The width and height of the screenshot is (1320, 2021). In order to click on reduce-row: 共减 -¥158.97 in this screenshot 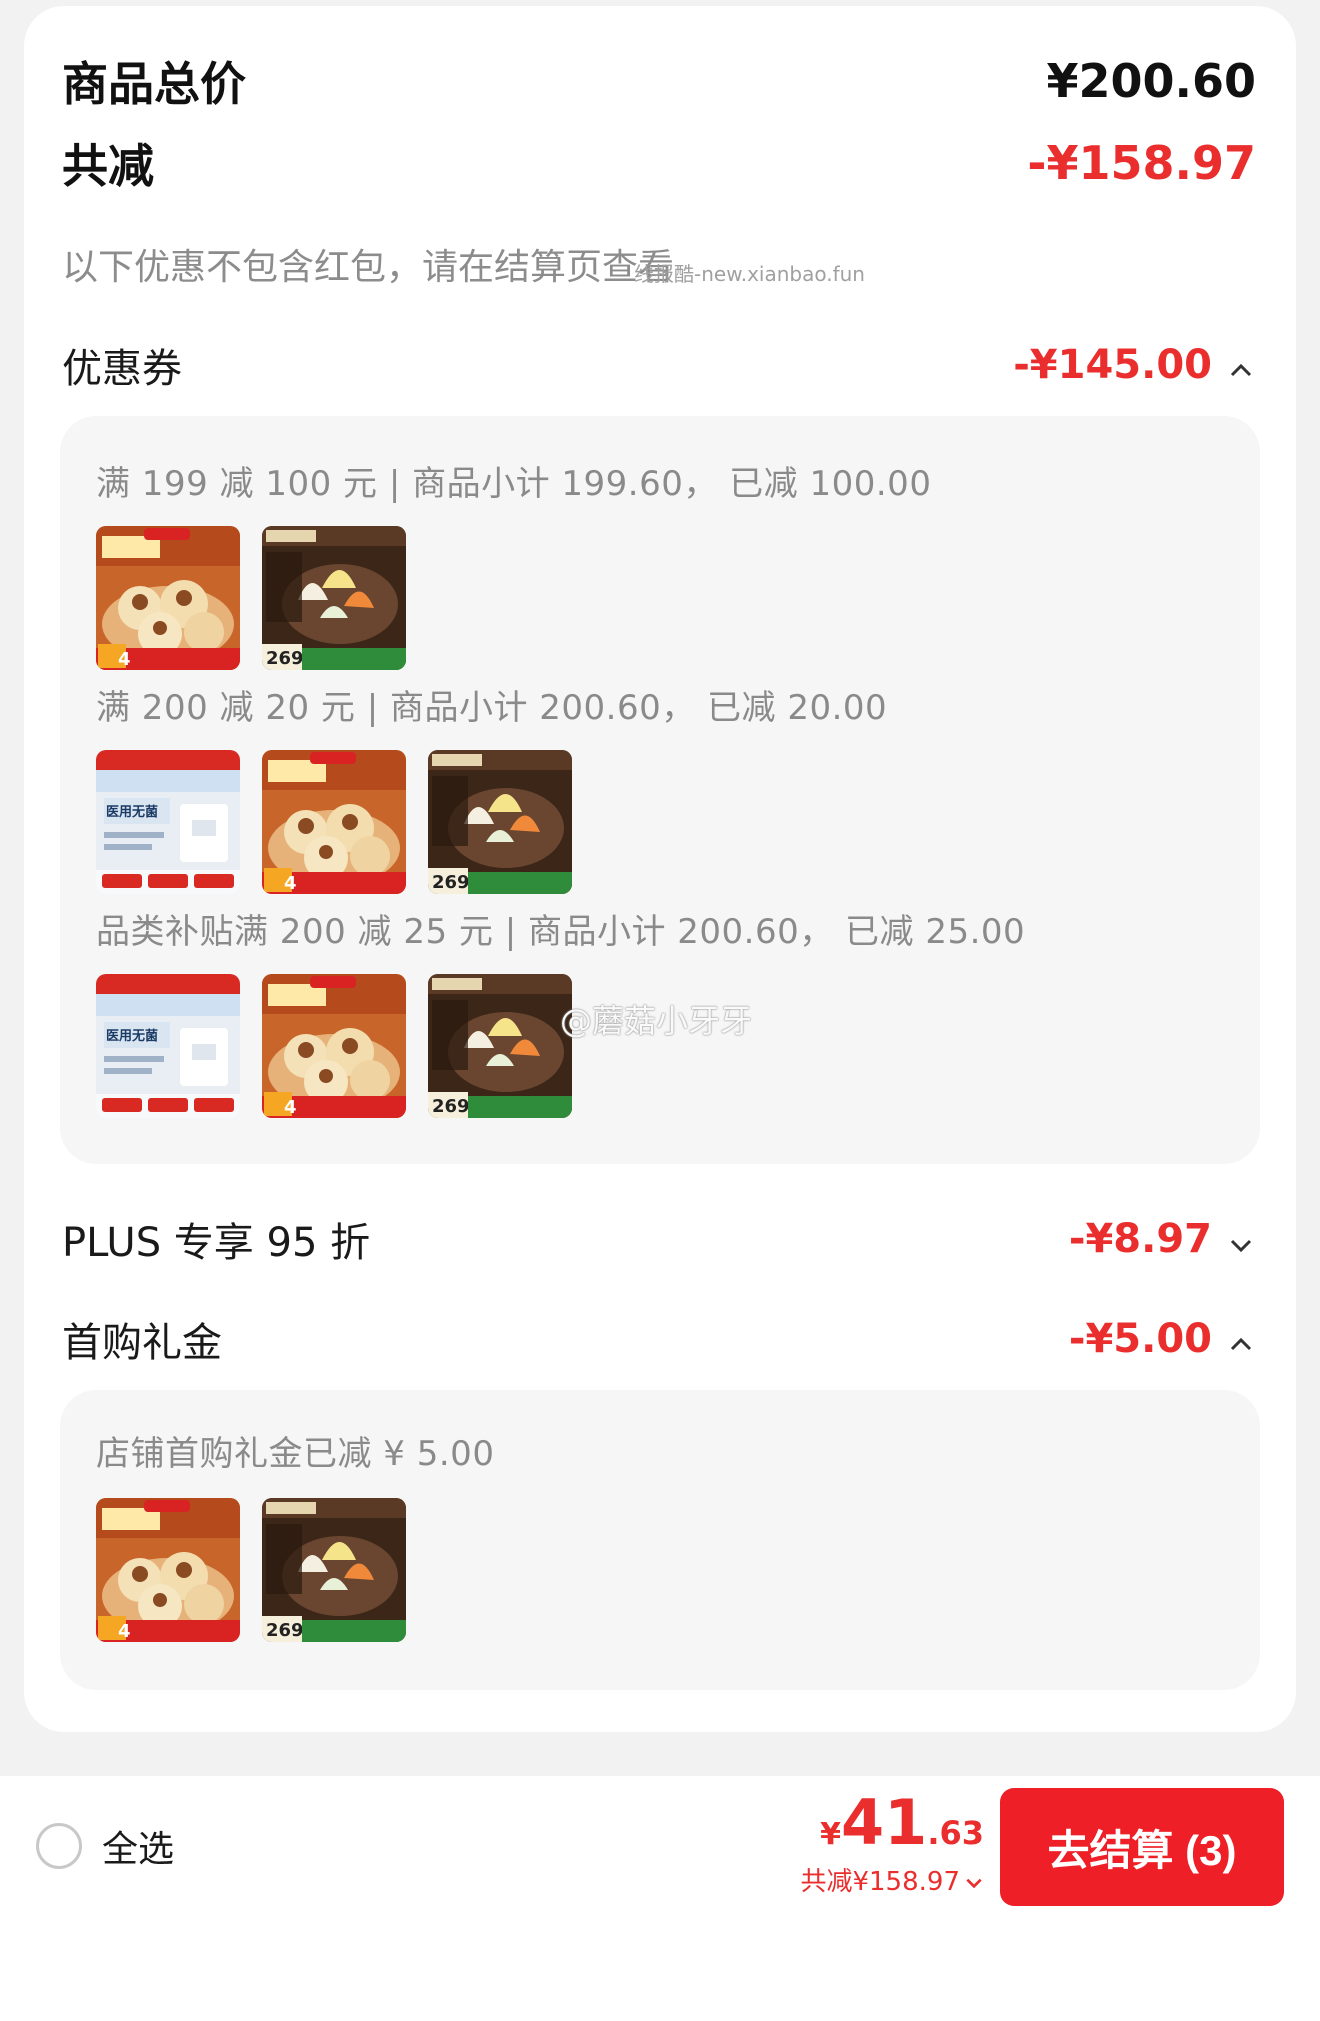, I will do `click(659, 163)`.